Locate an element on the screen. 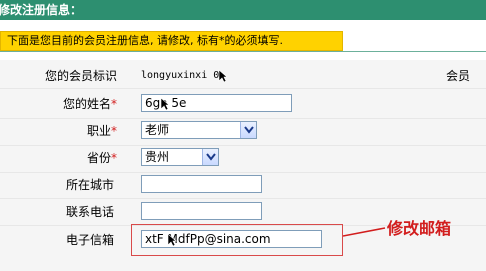  occupation-selected: 老师 is located at coordinates (157, 130).